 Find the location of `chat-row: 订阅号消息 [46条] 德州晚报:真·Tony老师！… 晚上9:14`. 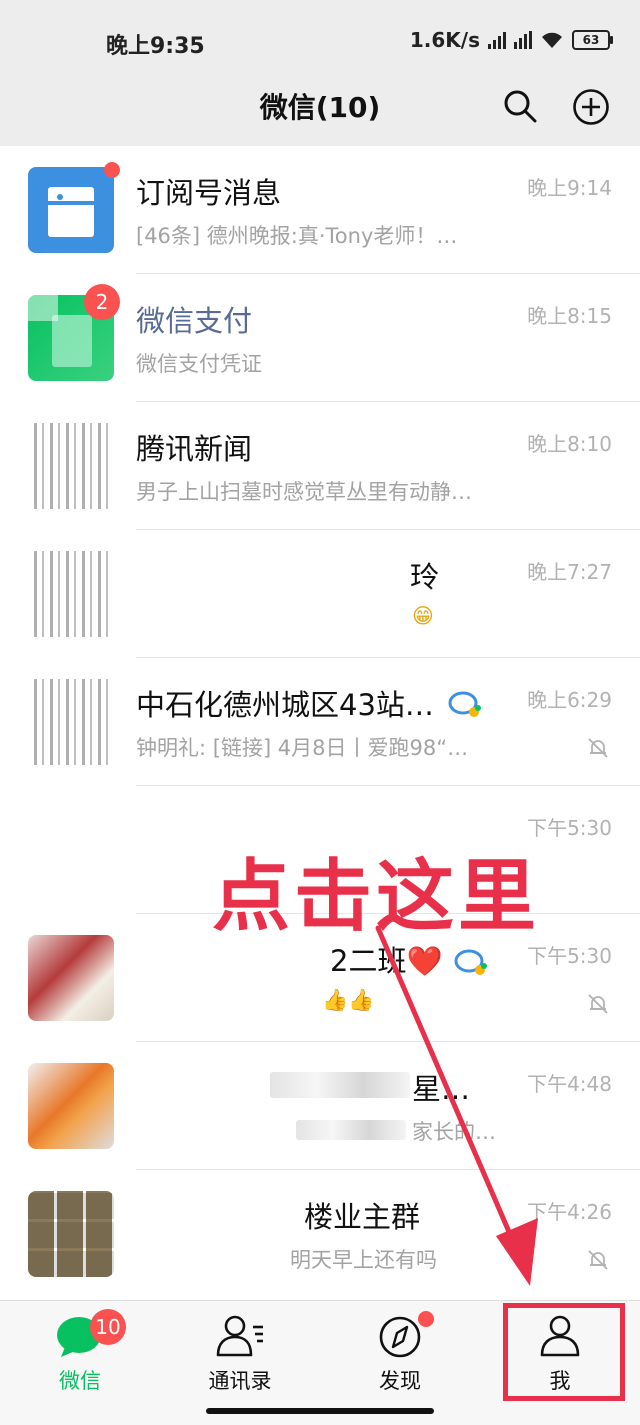

chat-row: 订阅号消息 [46条] 德州晚报:真·Tony老师！… 晚上9:14 is located at coordinates (320, 210).